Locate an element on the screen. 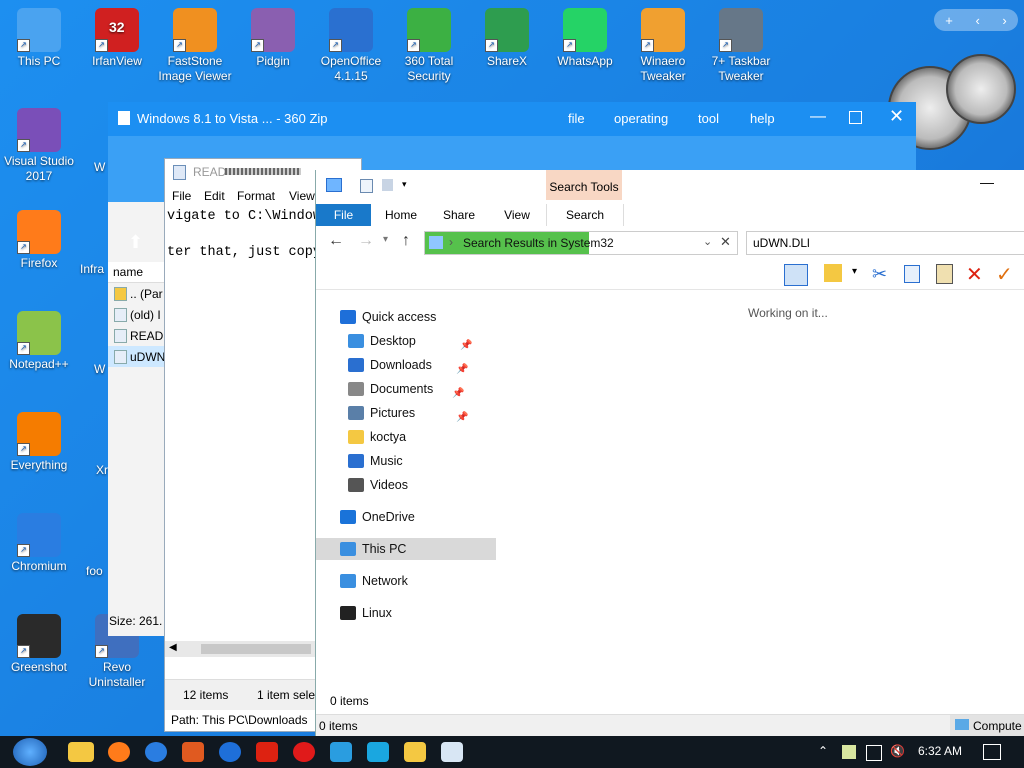 The height and width of the screenshot is (768, 1024). properties-icon is located at coordinates (366, 186).